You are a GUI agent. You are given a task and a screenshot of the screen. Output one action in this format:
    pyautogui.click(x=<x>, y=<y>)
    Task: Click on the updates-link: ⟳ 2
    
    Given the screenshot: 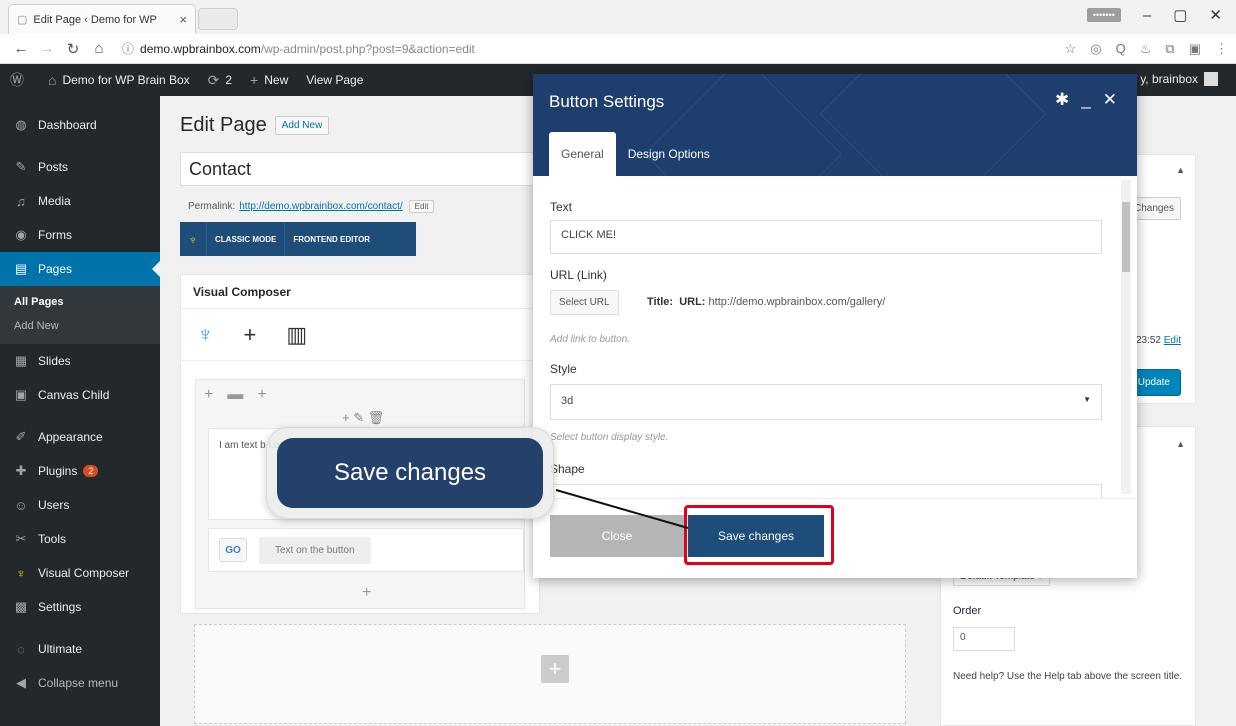 What is the action you would take?
    pyautogui.click(x=220, y=80)
    